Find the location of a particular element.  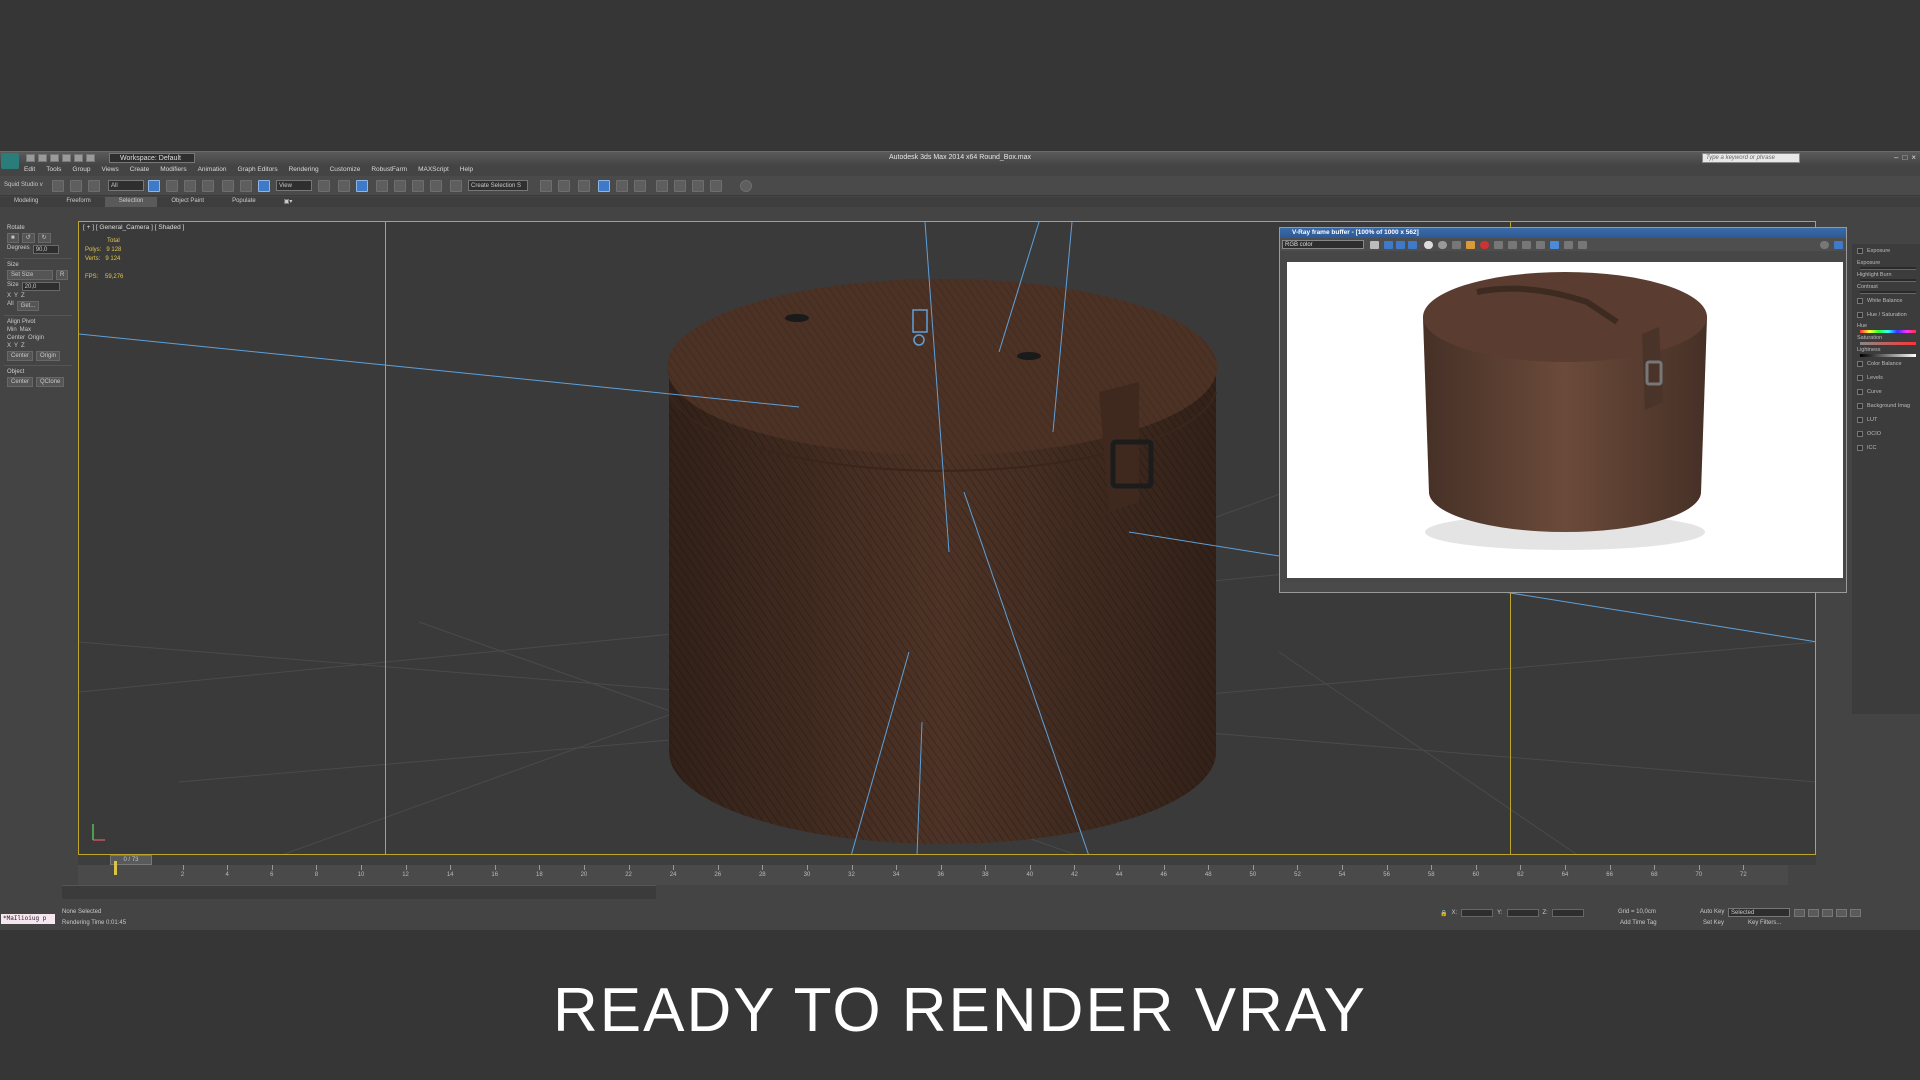

reference-coord-dropdown: View is located at coordinates (294, 185).